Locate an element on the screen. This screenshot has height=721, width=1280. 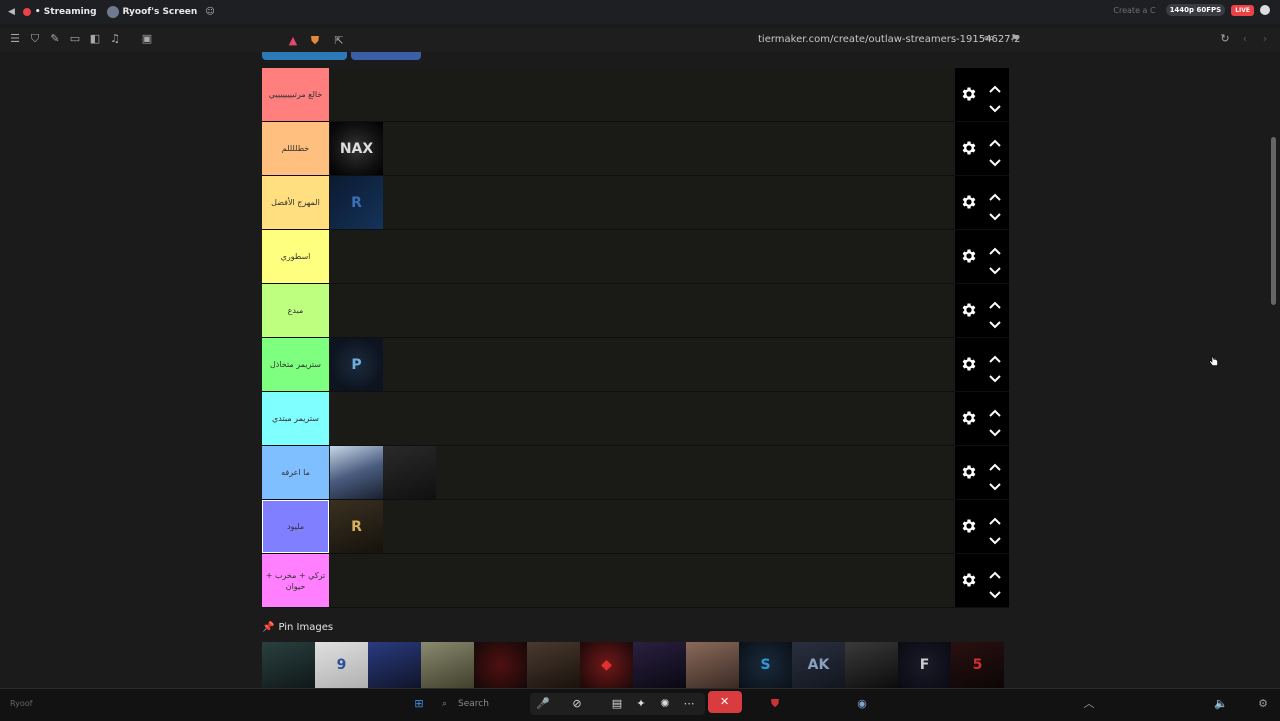
chat-icon is located at coordinates (1265, 10).